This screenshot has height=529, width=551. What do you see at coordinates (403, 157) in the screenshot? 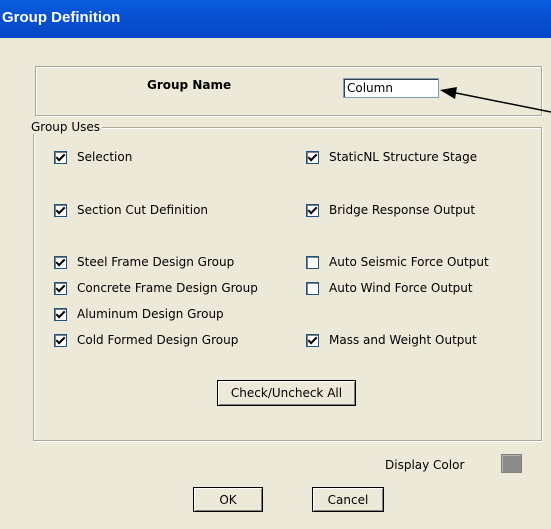
I see `checkbox-label: StaticNL Structure Stage` at bounding box center [403, 157].